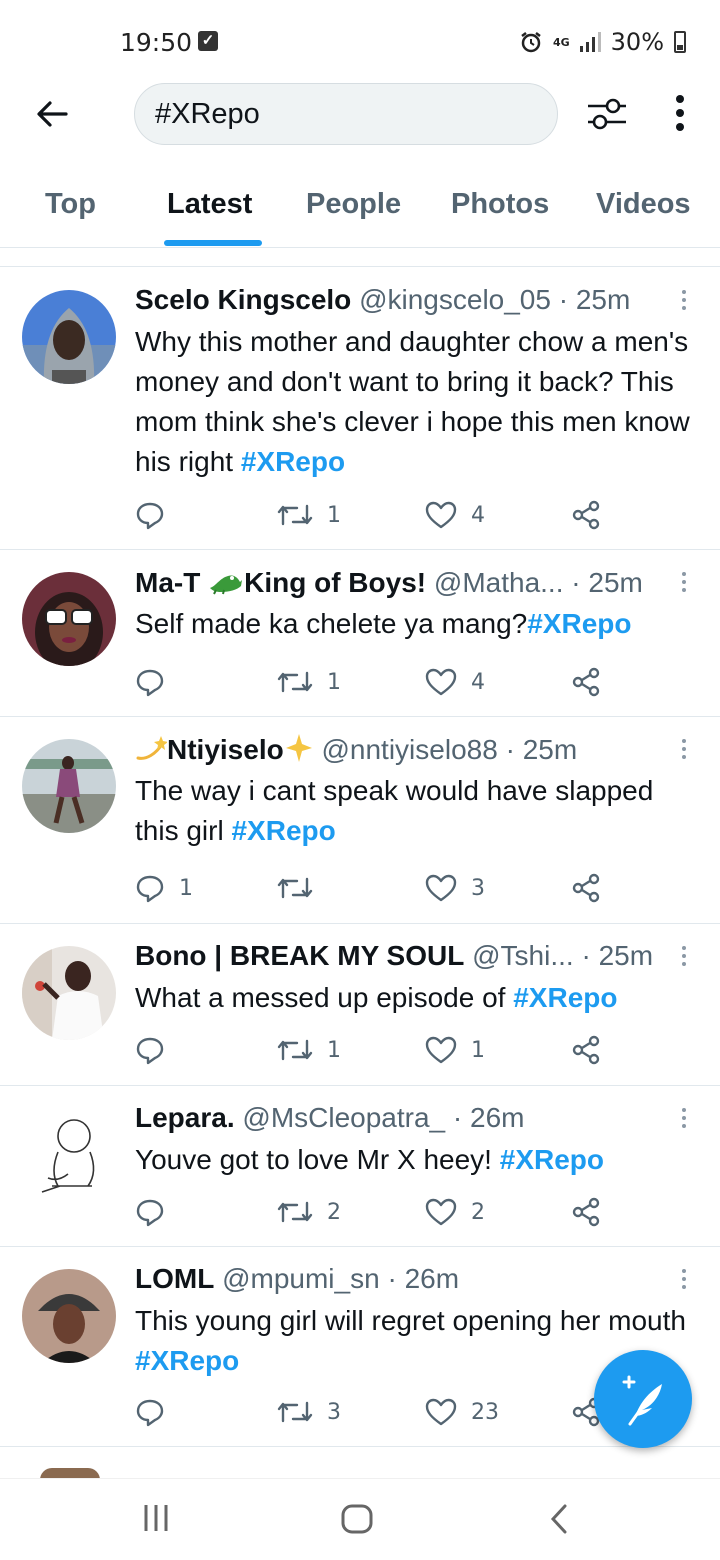 The width and height of the screenshot is (720, 1560). What do you see at coordinates (375, 888) in the screenshot?
I see `tweet-actions: 1 3` at bounding box center [375, 888].